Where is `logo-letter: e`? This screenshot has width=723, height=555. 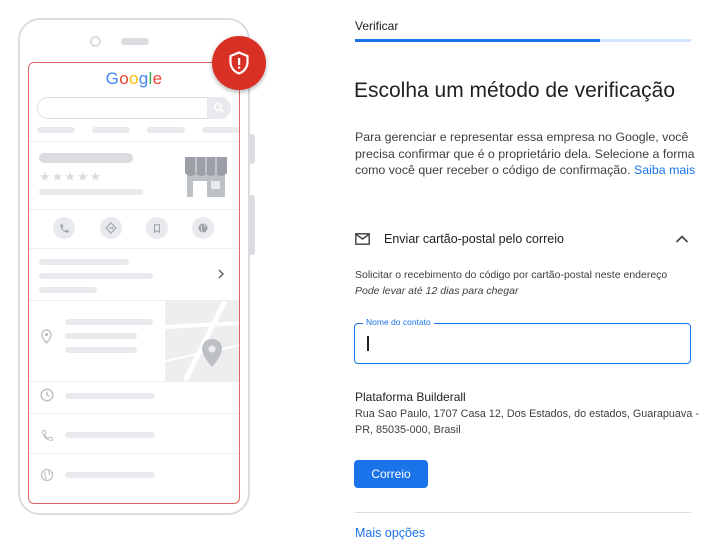 logo-letter: e is located at coordinates (157, 78).